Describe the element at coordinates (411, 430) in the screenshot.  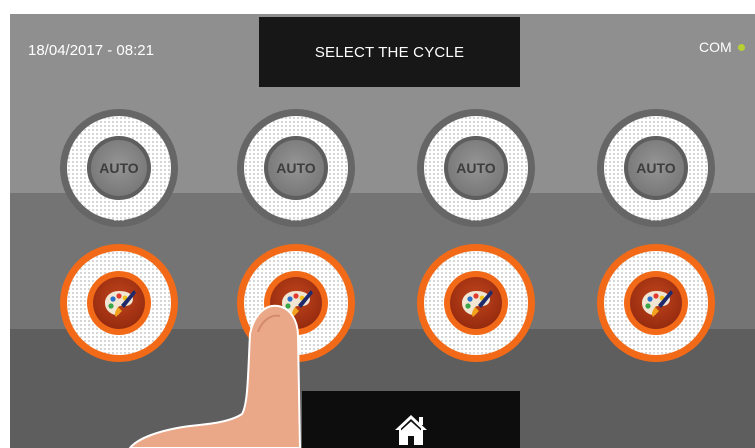
I see `home-icon` at that location.